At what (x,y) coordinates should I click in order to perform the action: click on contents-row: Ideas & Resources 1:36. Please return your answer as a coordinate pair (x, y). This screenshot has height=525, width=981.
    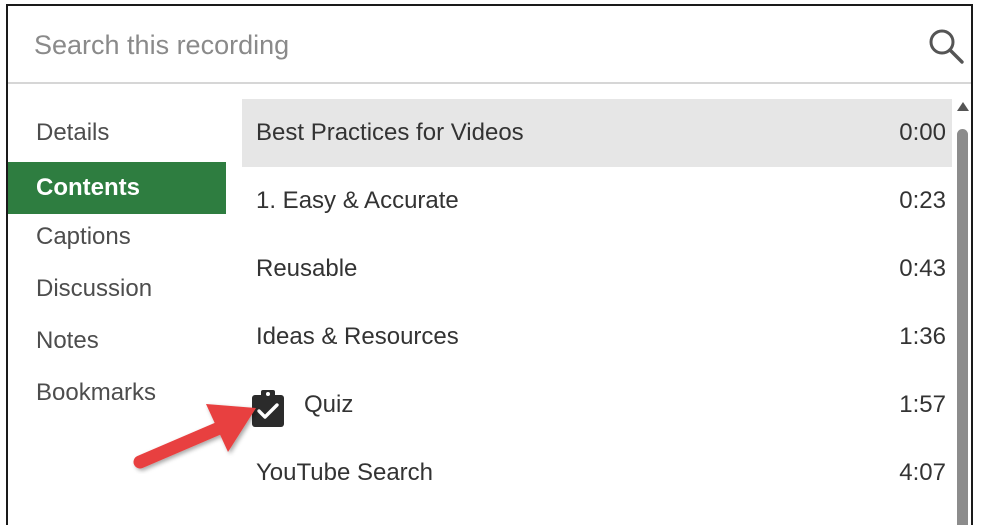
    Looking at the image, I should click on (597, 337).